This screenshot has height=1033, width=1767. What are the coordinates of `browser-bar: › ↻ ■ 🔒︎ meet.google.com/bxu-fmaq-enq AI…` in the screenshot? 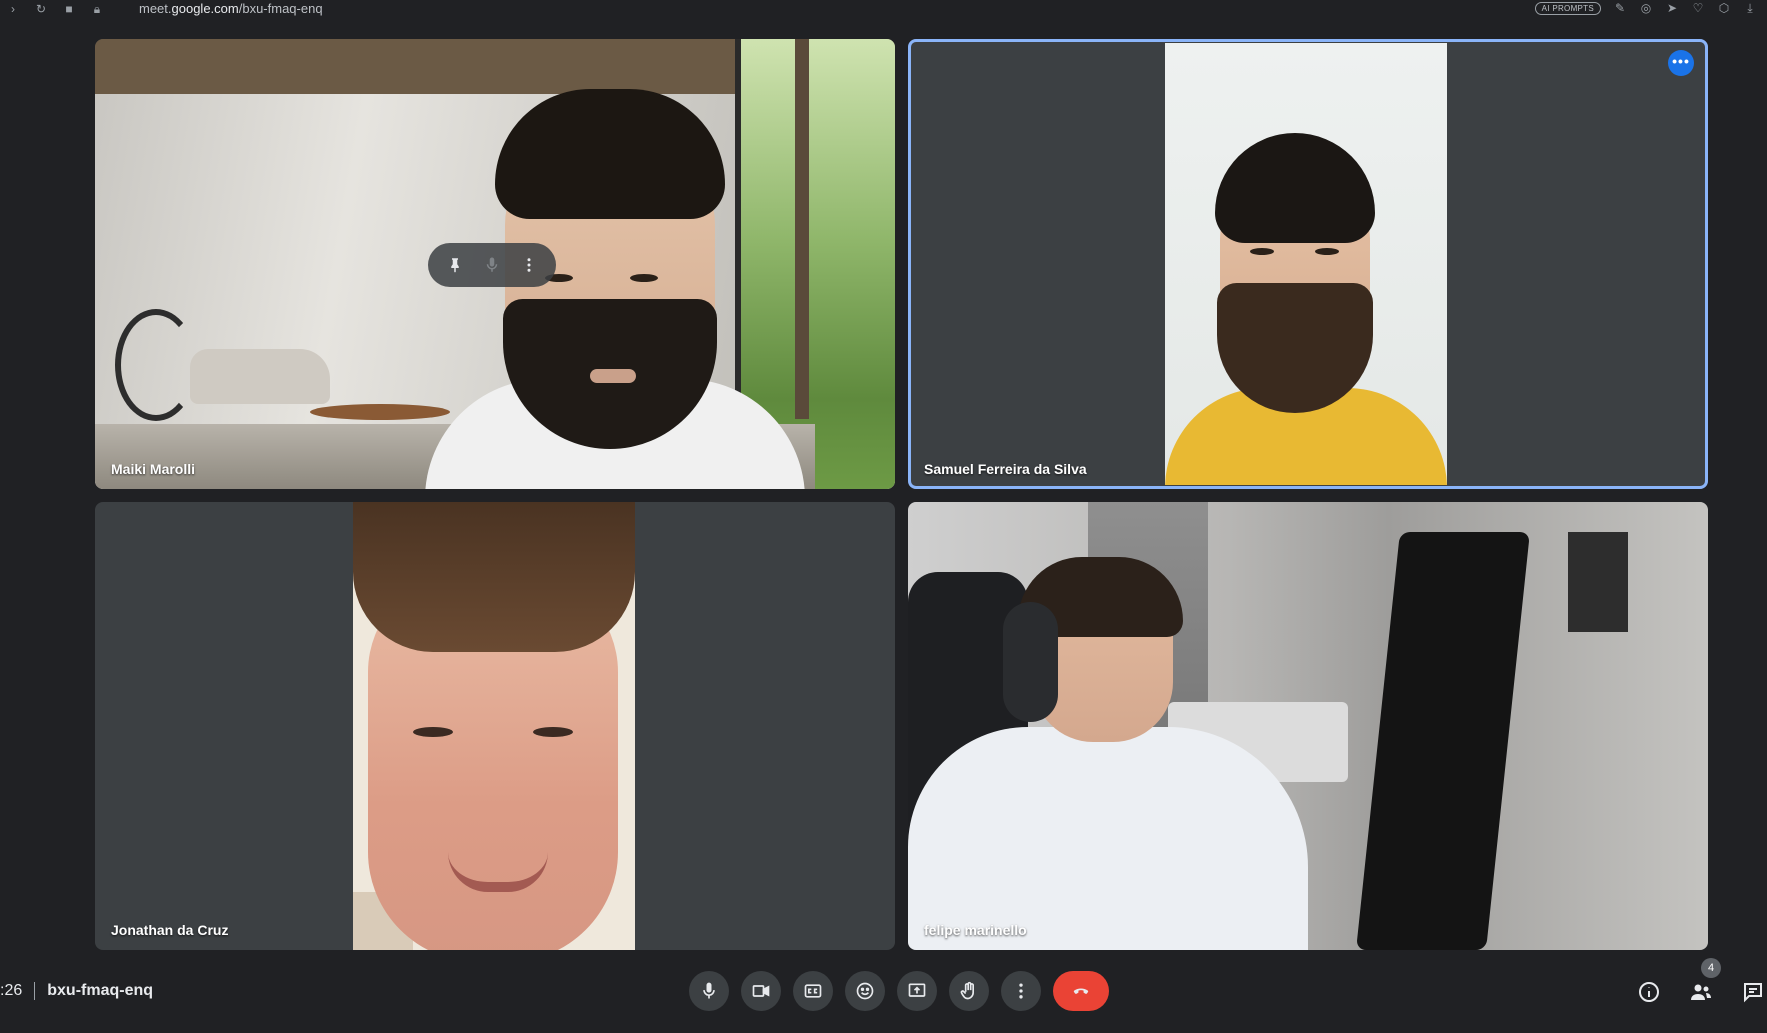 It's located at (883, 11).